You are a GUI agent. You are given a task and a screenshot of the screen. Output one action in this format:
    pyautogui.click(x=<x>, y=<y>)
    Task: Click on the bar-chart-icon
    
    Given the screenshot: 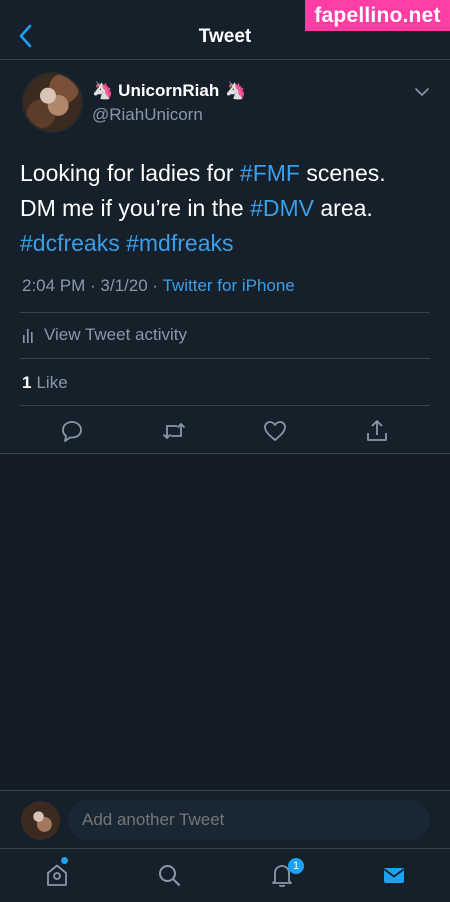 What is the action you would take?
    pyautogui.click(x=28, y=336)
    